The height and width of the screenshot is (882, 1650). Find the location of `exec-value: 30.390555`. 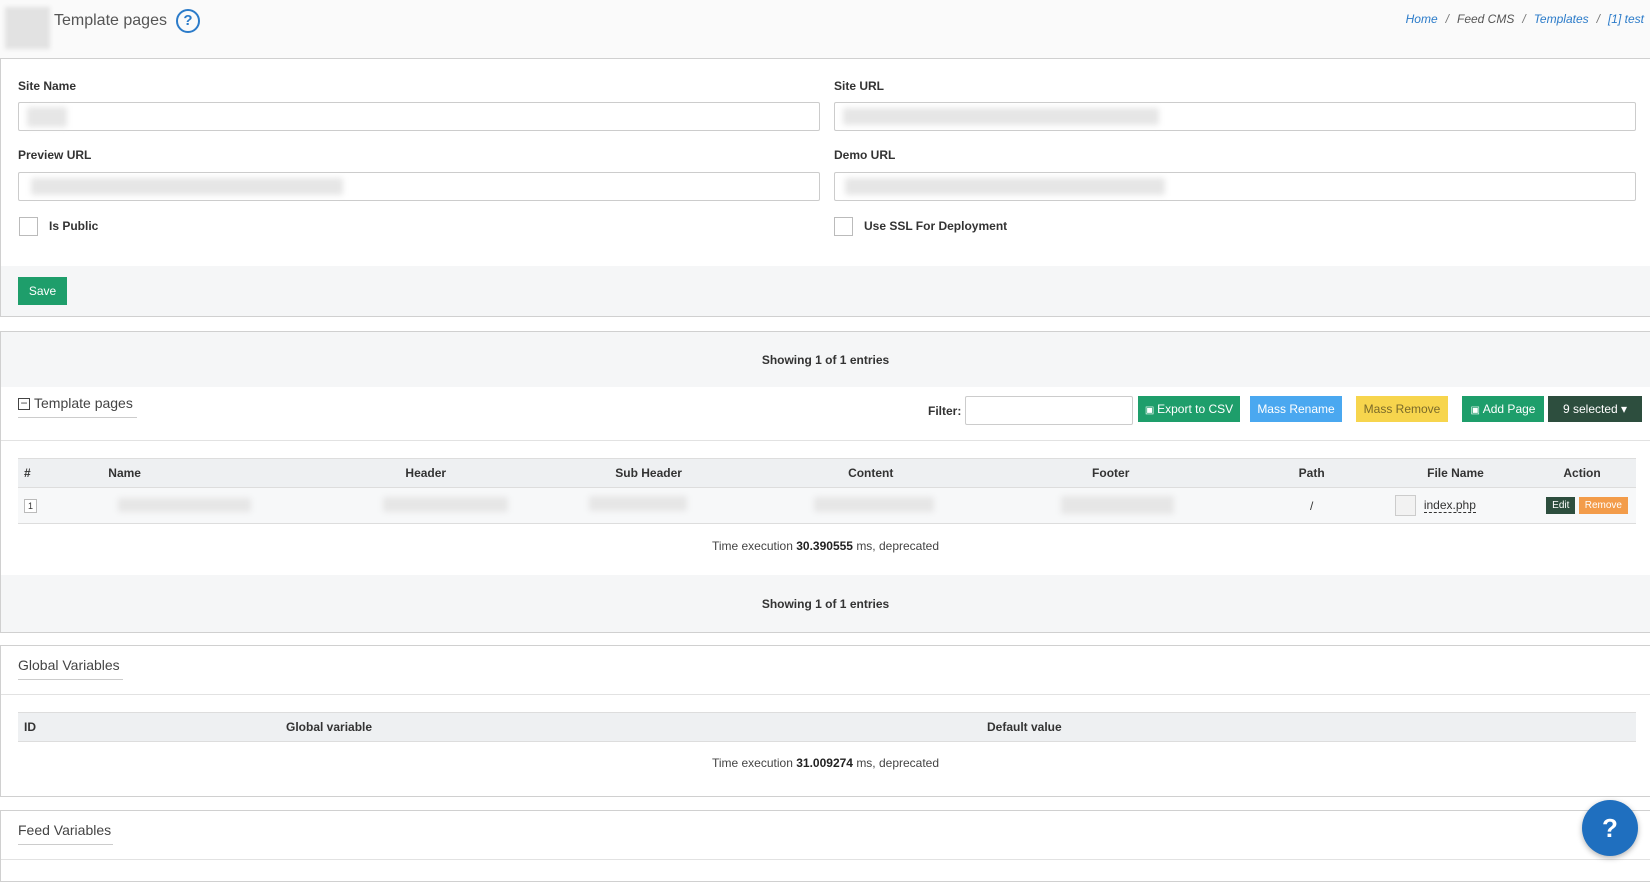

exec-value: 30.390555 is located at coordinates (824, 546).